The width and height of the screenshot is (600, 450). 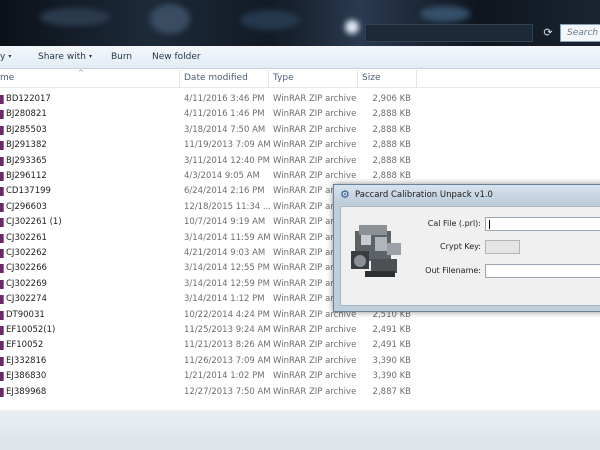 I want to click on out-filename-label: Out Filename:, so click(x=453, y=270).